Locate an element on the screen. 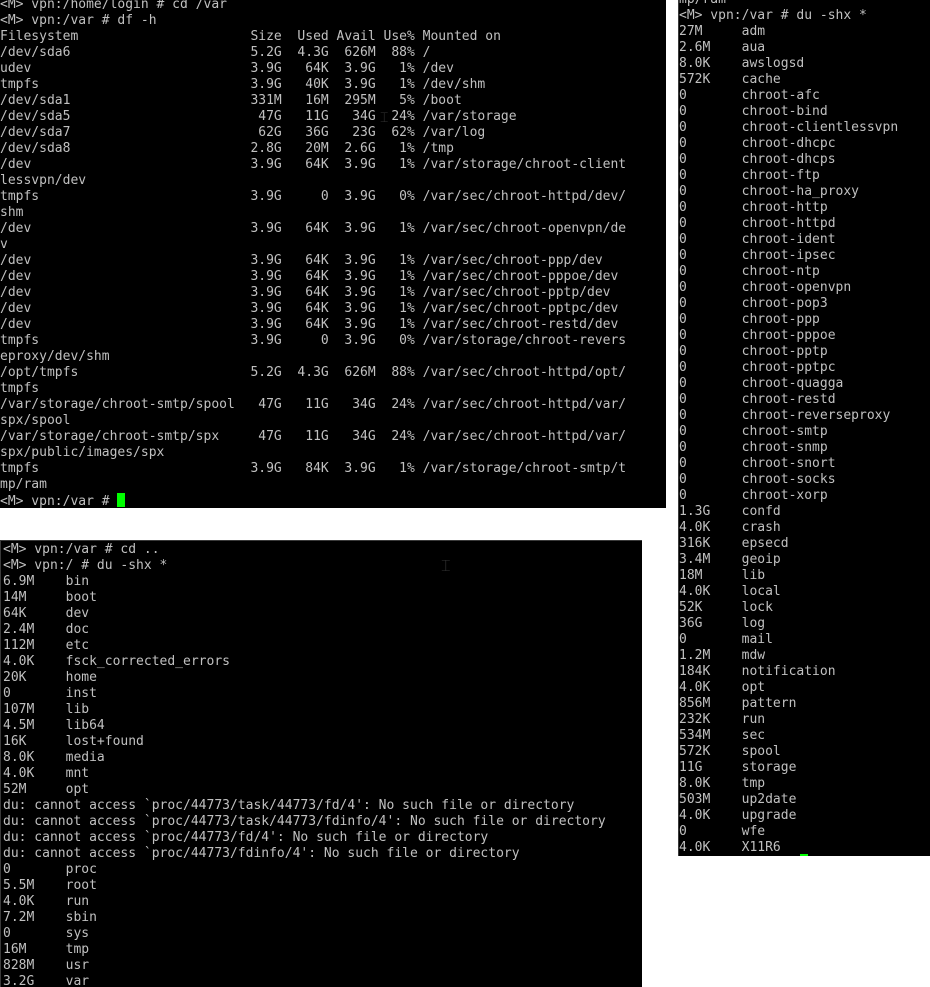 The width and height of the screenshot is (930, 987). terminal-line: udev 3.9G 64K 3.9G 1% /dev is located at coordinates (227, 68).